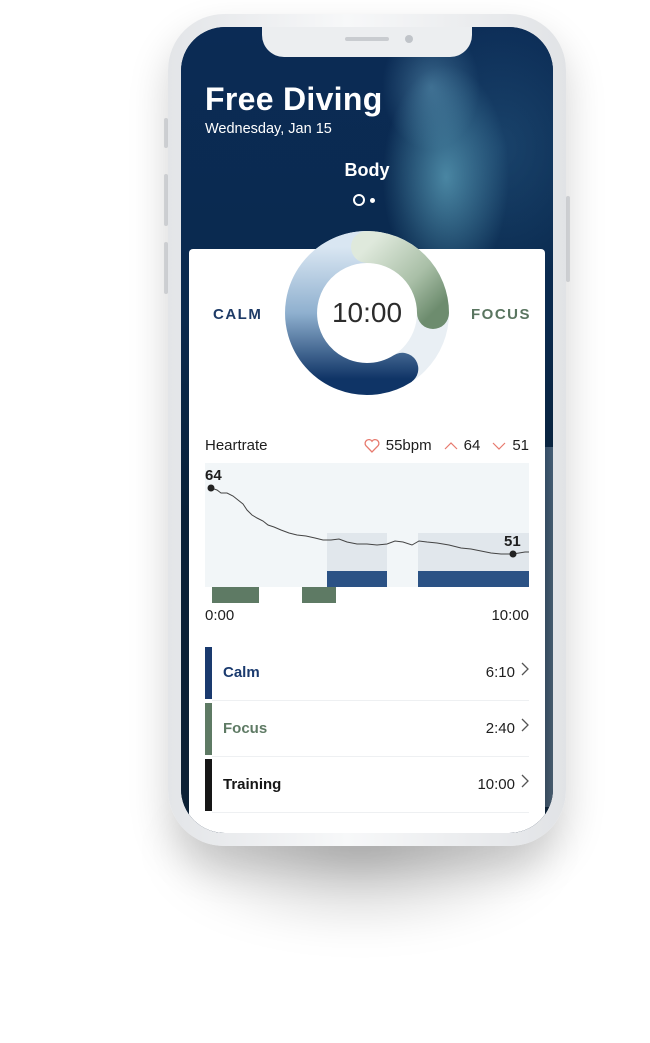 Image resolution: width=650 pixels, height=1043 pixels. I want to click on front-camera, so click(409, 39).